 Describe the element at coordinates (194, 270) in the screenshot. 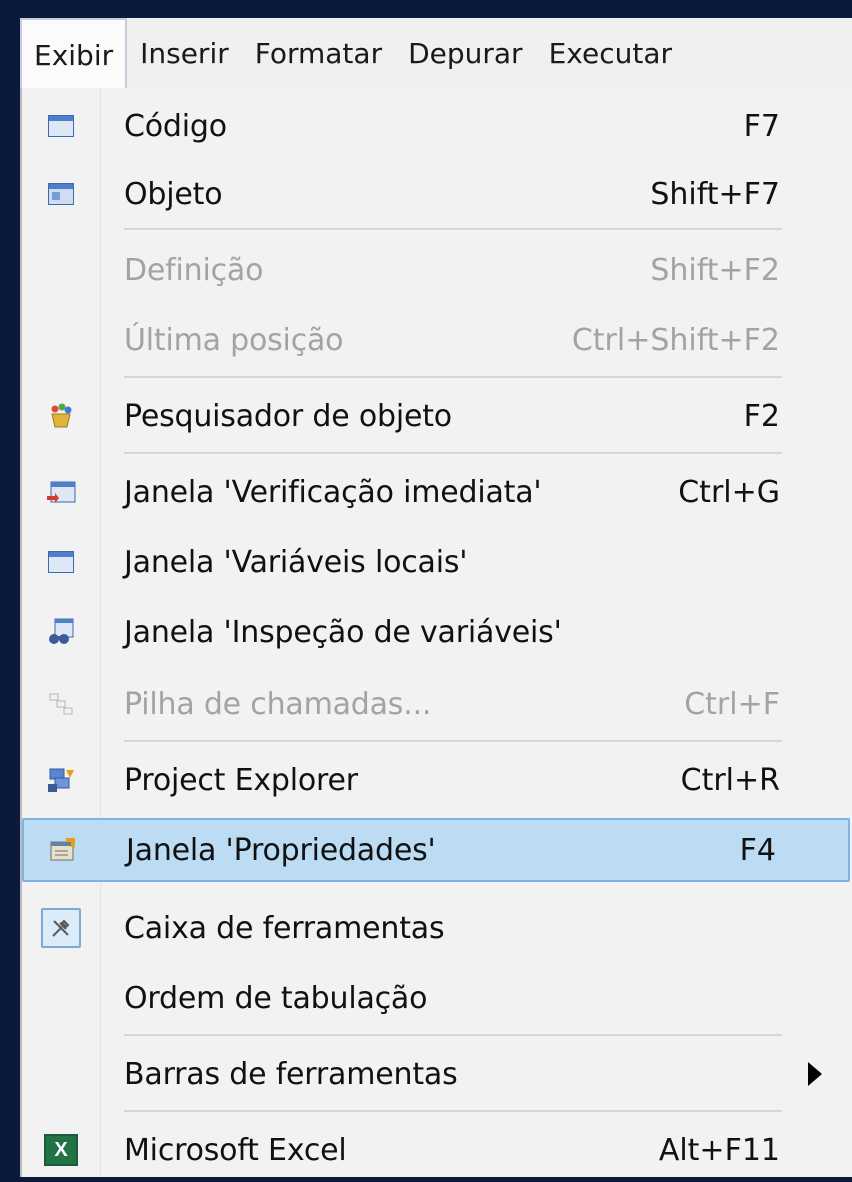

I see `menu-item-label: Definição` at that location.